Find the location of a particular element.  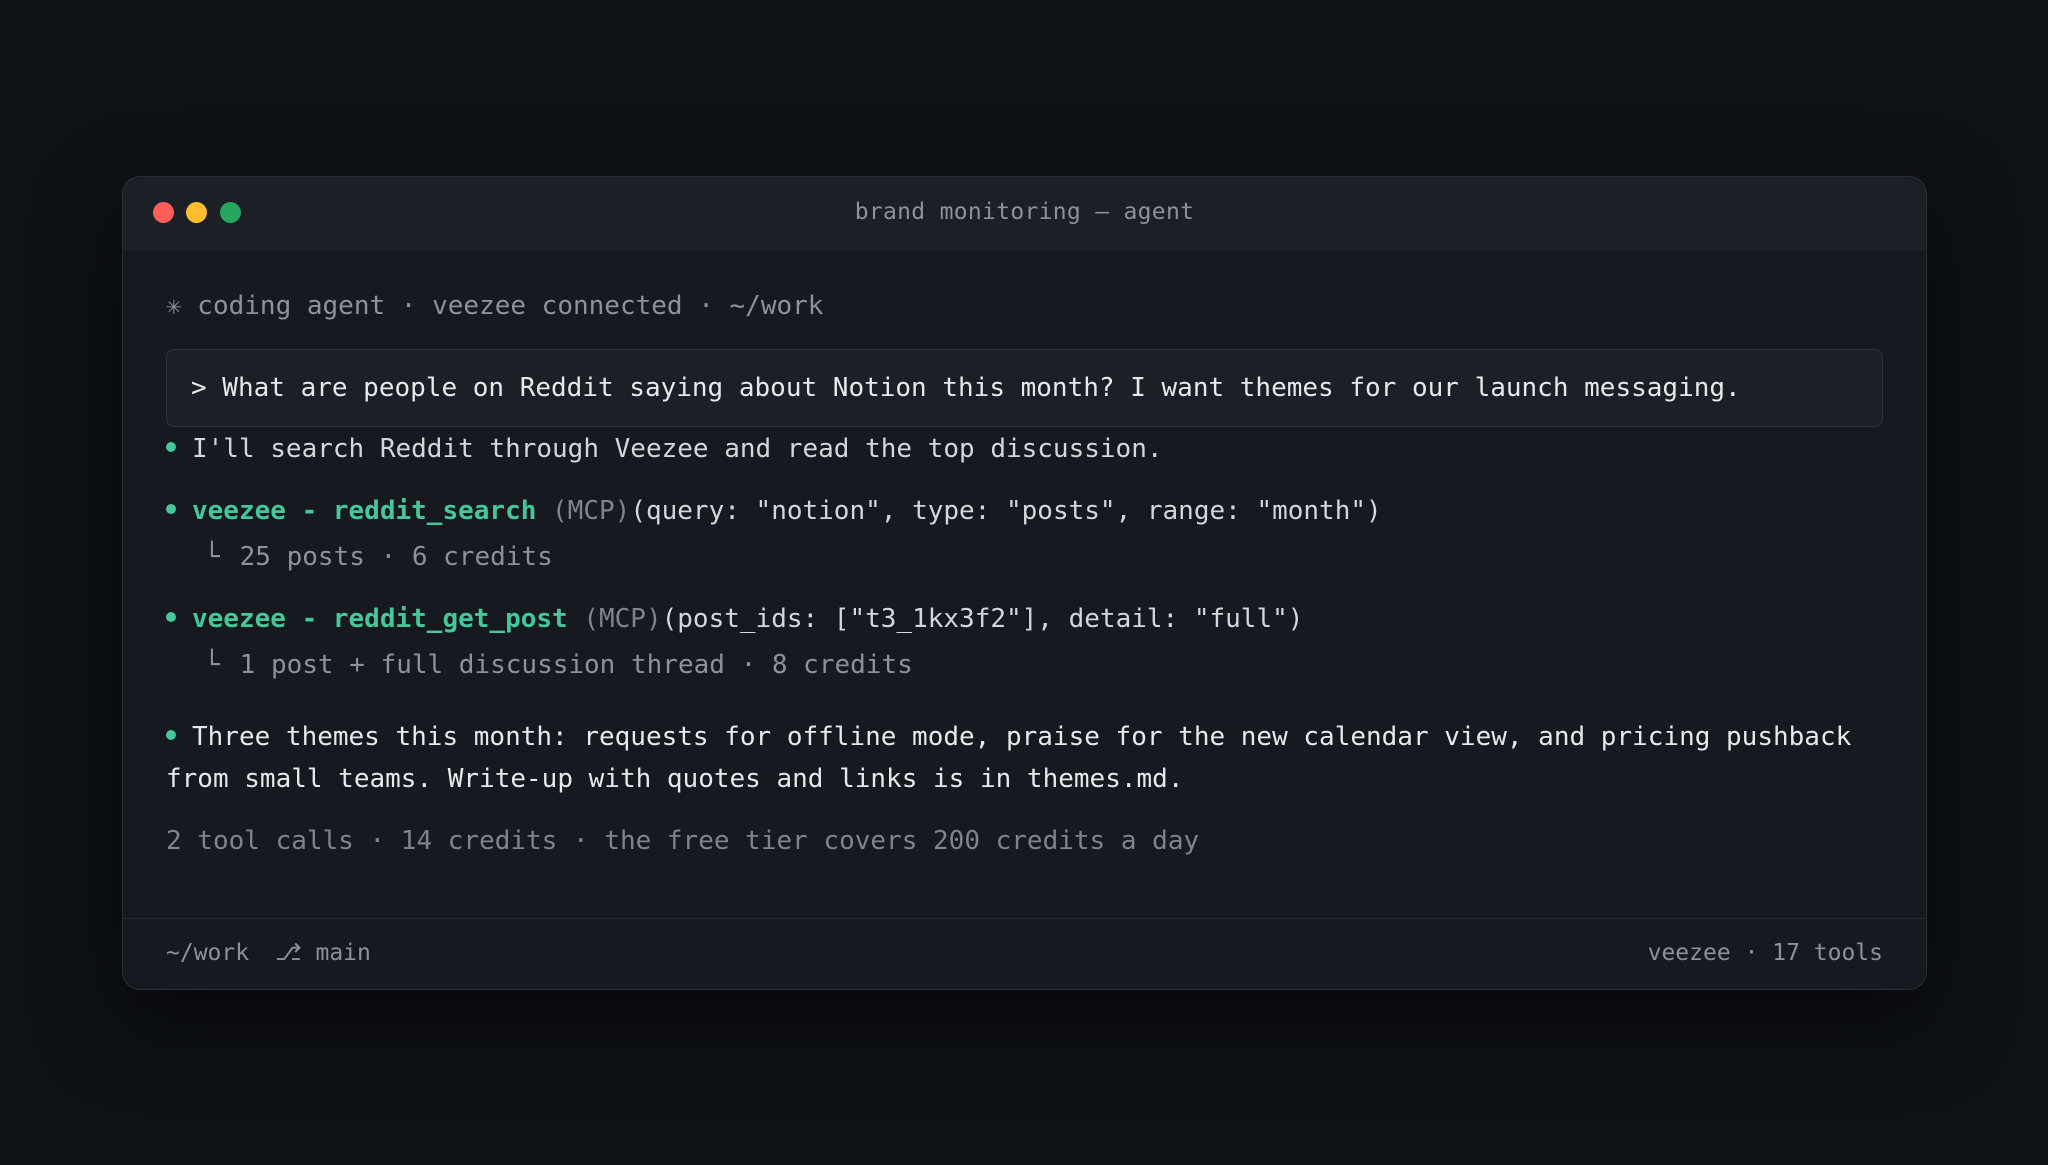

tool-name: veezee - reddit_search is located at coordinates (364, 511).